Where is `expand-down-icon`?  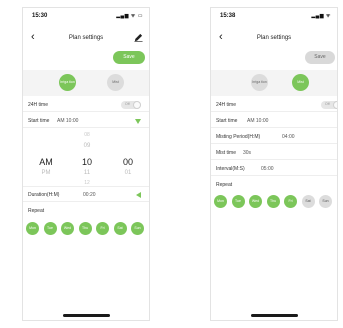
expand-down-icon is located at coordinates (138, 121).